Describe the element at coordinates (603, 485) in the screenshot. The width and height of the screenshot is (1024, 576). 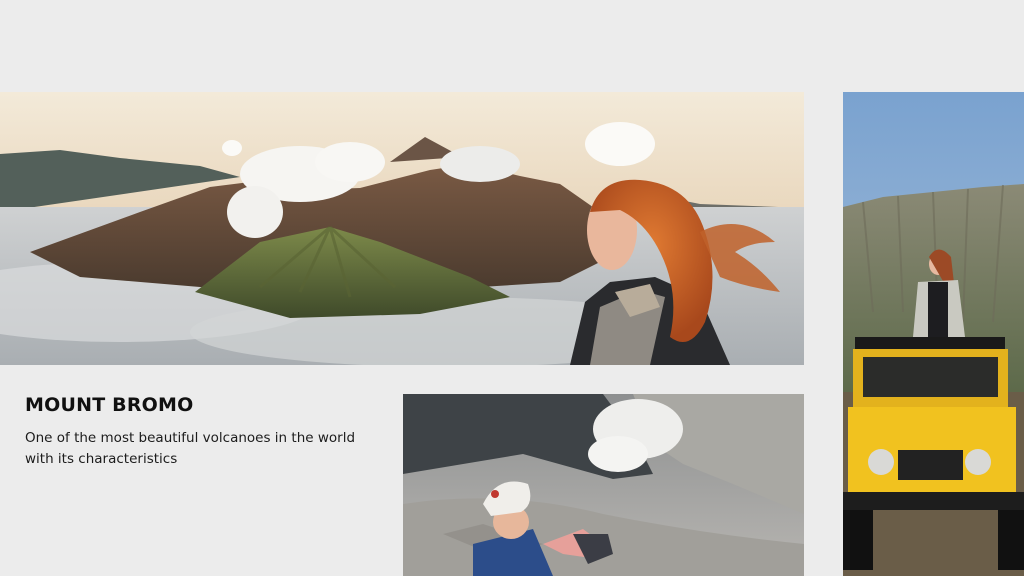
I see `crater-rim-photo` at that location.